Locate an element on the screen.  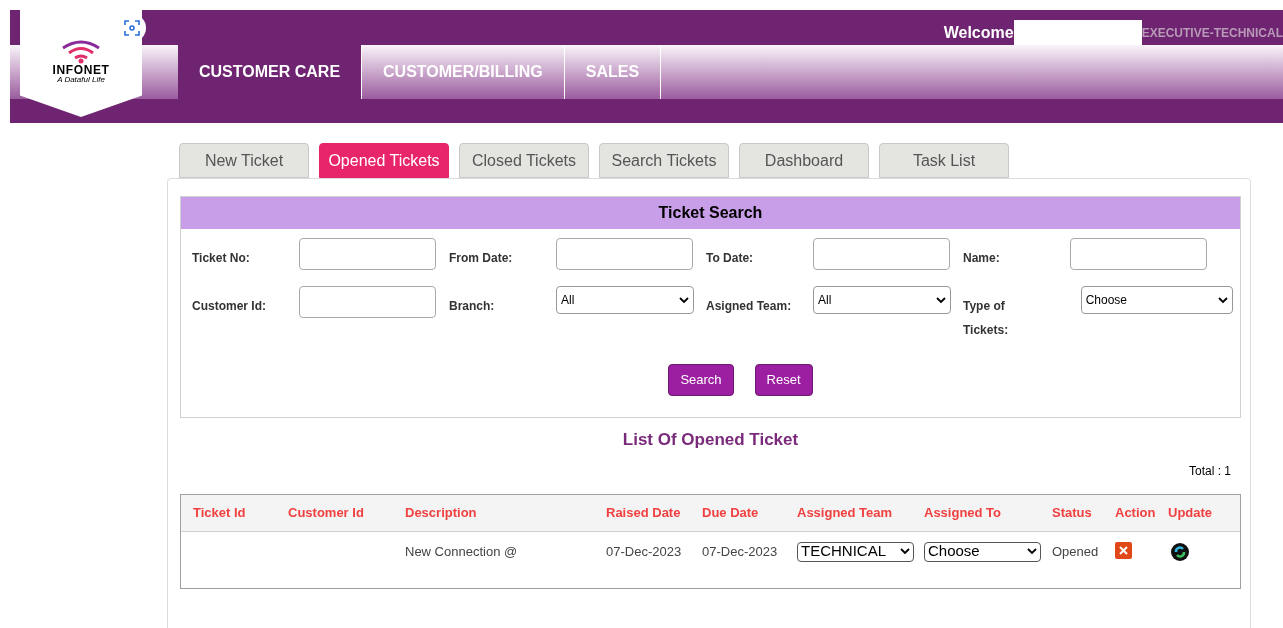
ticket-tab: Dashboard is located at coordinates (804, 160).